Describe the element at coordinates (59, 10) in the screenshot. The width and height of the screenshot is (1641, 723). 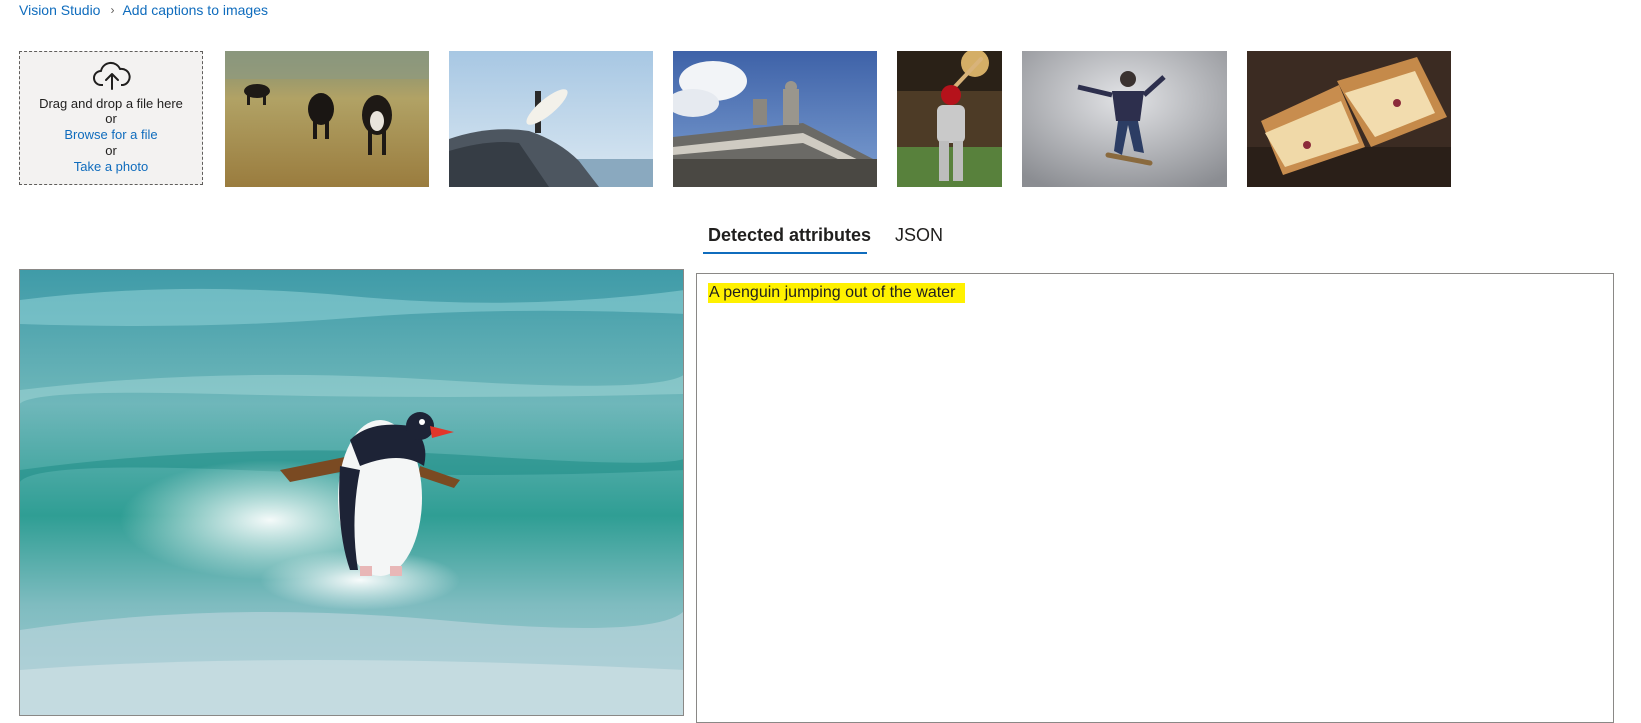
I see `breadcrumb-vision-studio-link: Vision Studio` at that location.